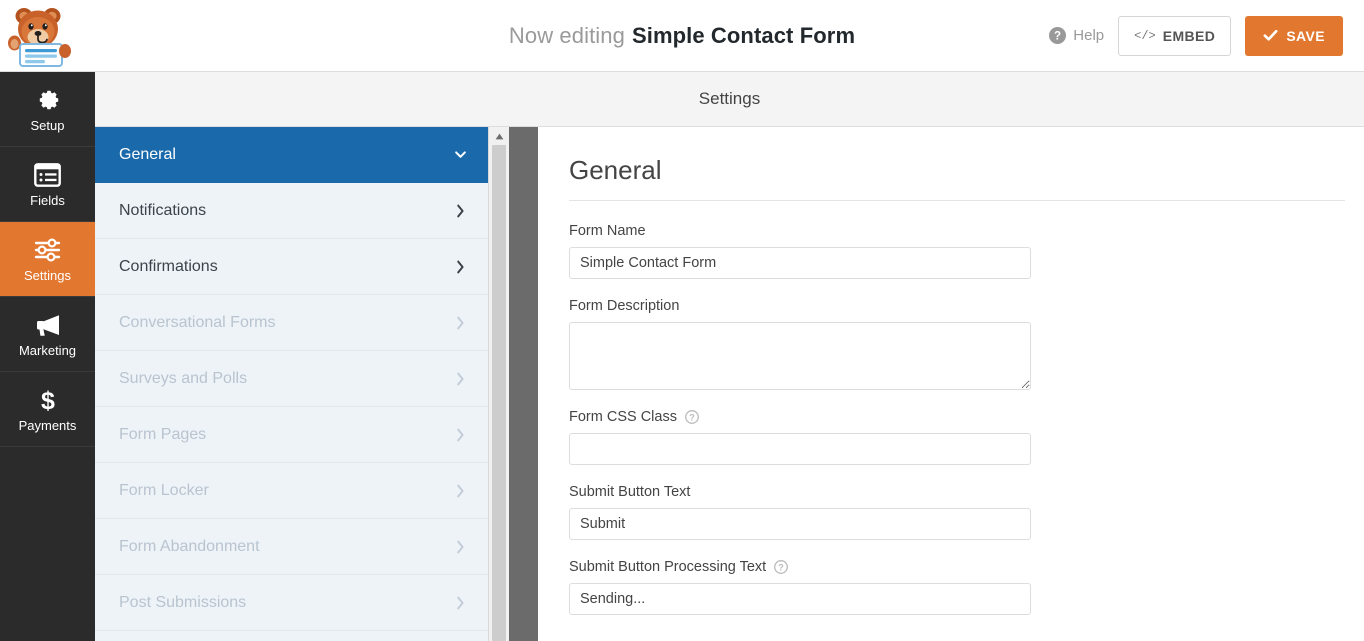 The height and width of the screenshot is (641, 1364). I want to click on settings-list-item-form-pages: Form Pages, so click(291, 435).